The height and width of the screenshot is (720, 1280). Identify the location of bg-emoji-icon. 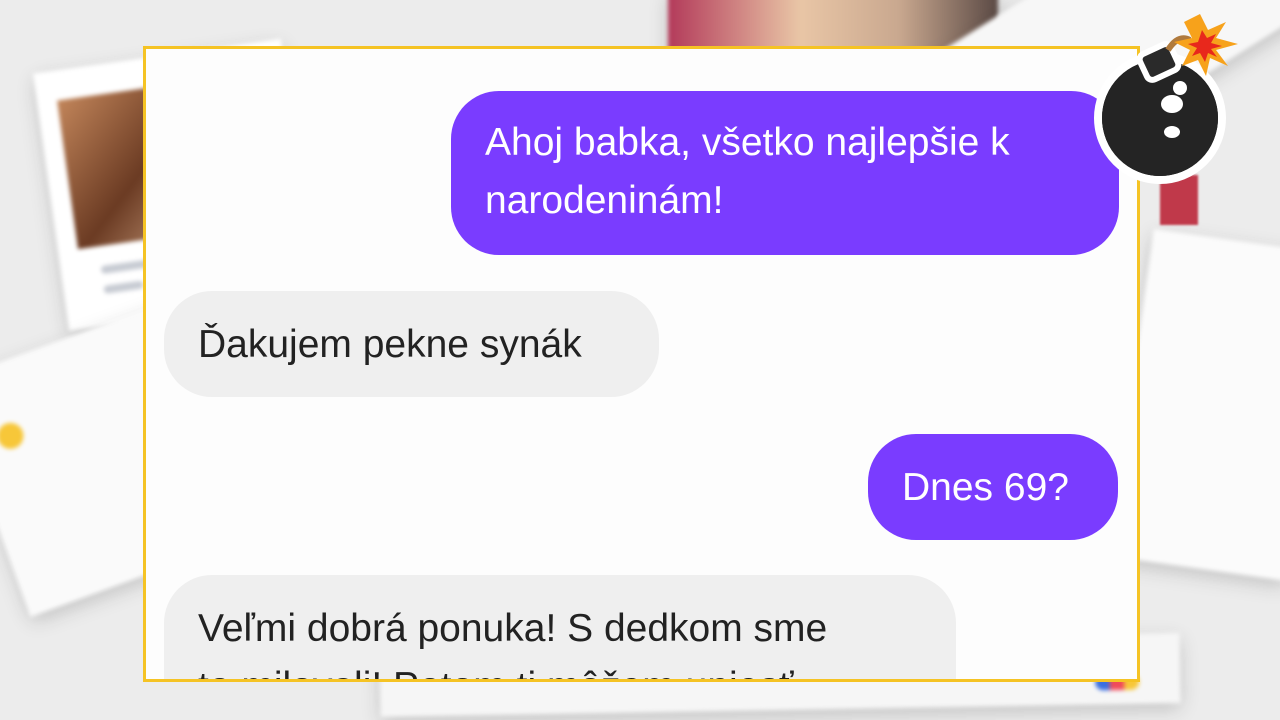
(14, 436).